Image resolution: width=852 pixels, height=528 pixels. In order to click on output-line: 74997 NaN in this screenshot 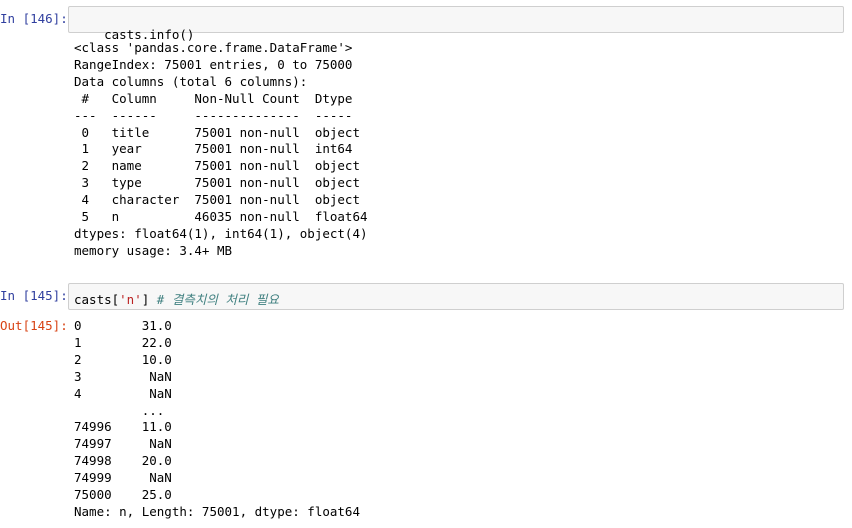, I will do `click(123, 444)`.